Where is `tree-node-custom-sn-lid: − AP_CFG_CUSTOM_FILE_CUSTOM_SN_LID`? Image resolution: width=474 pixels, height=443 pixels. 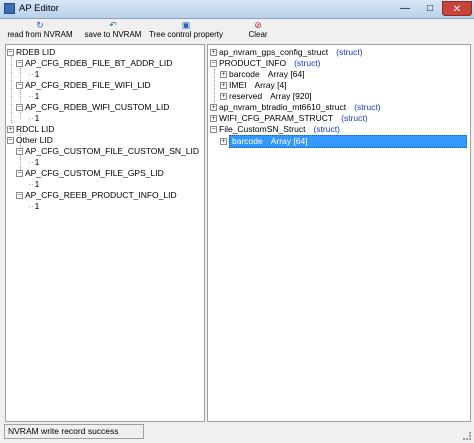
tree-node-custom-sn-lid: − AP_CFG_CUSTOM_FILE_CUSTOM_SN_LID is located at coordinates (107, 151).